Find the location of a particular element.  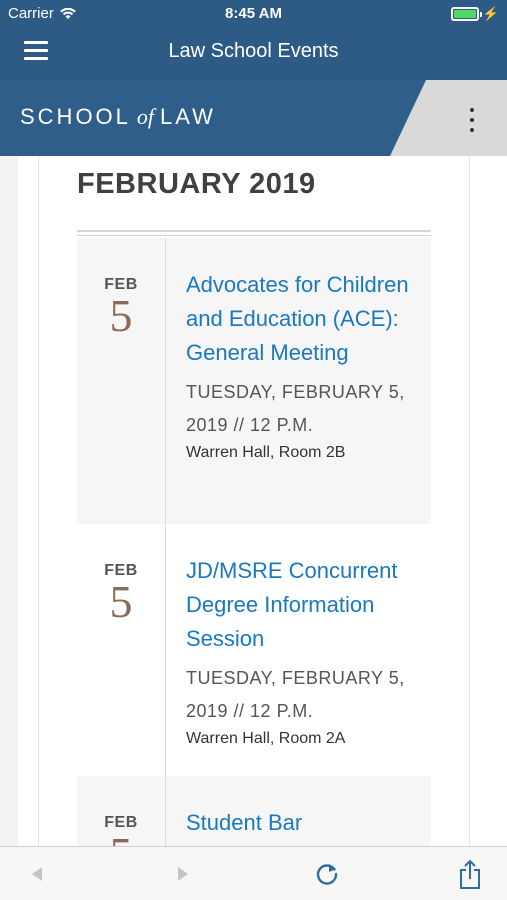

content-border-left is located at coordinates (38, 501).